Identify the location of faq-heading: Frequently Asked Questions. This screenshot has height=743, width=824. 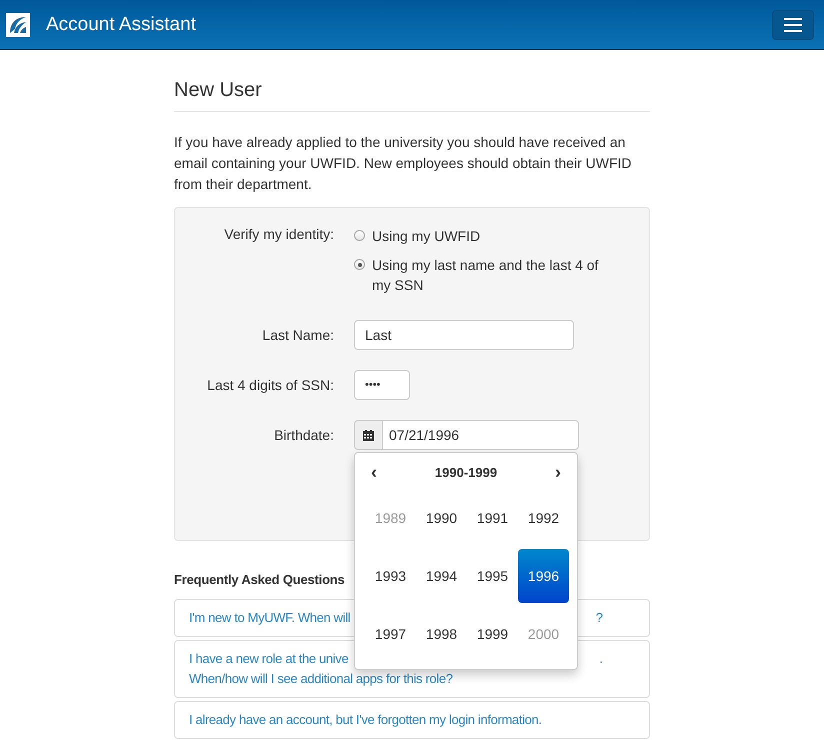
(260, 579).